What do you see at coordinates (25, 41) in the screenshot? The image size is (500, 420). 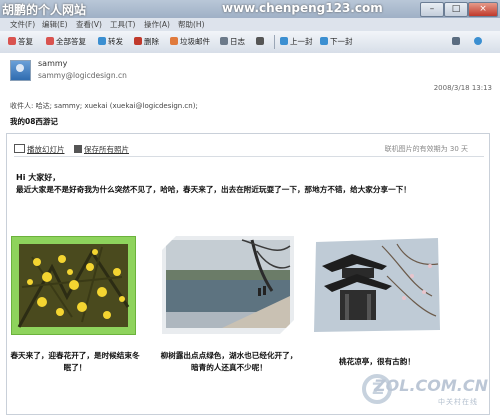 I see `reply-label: 答复` at bounding box center [25, 41].